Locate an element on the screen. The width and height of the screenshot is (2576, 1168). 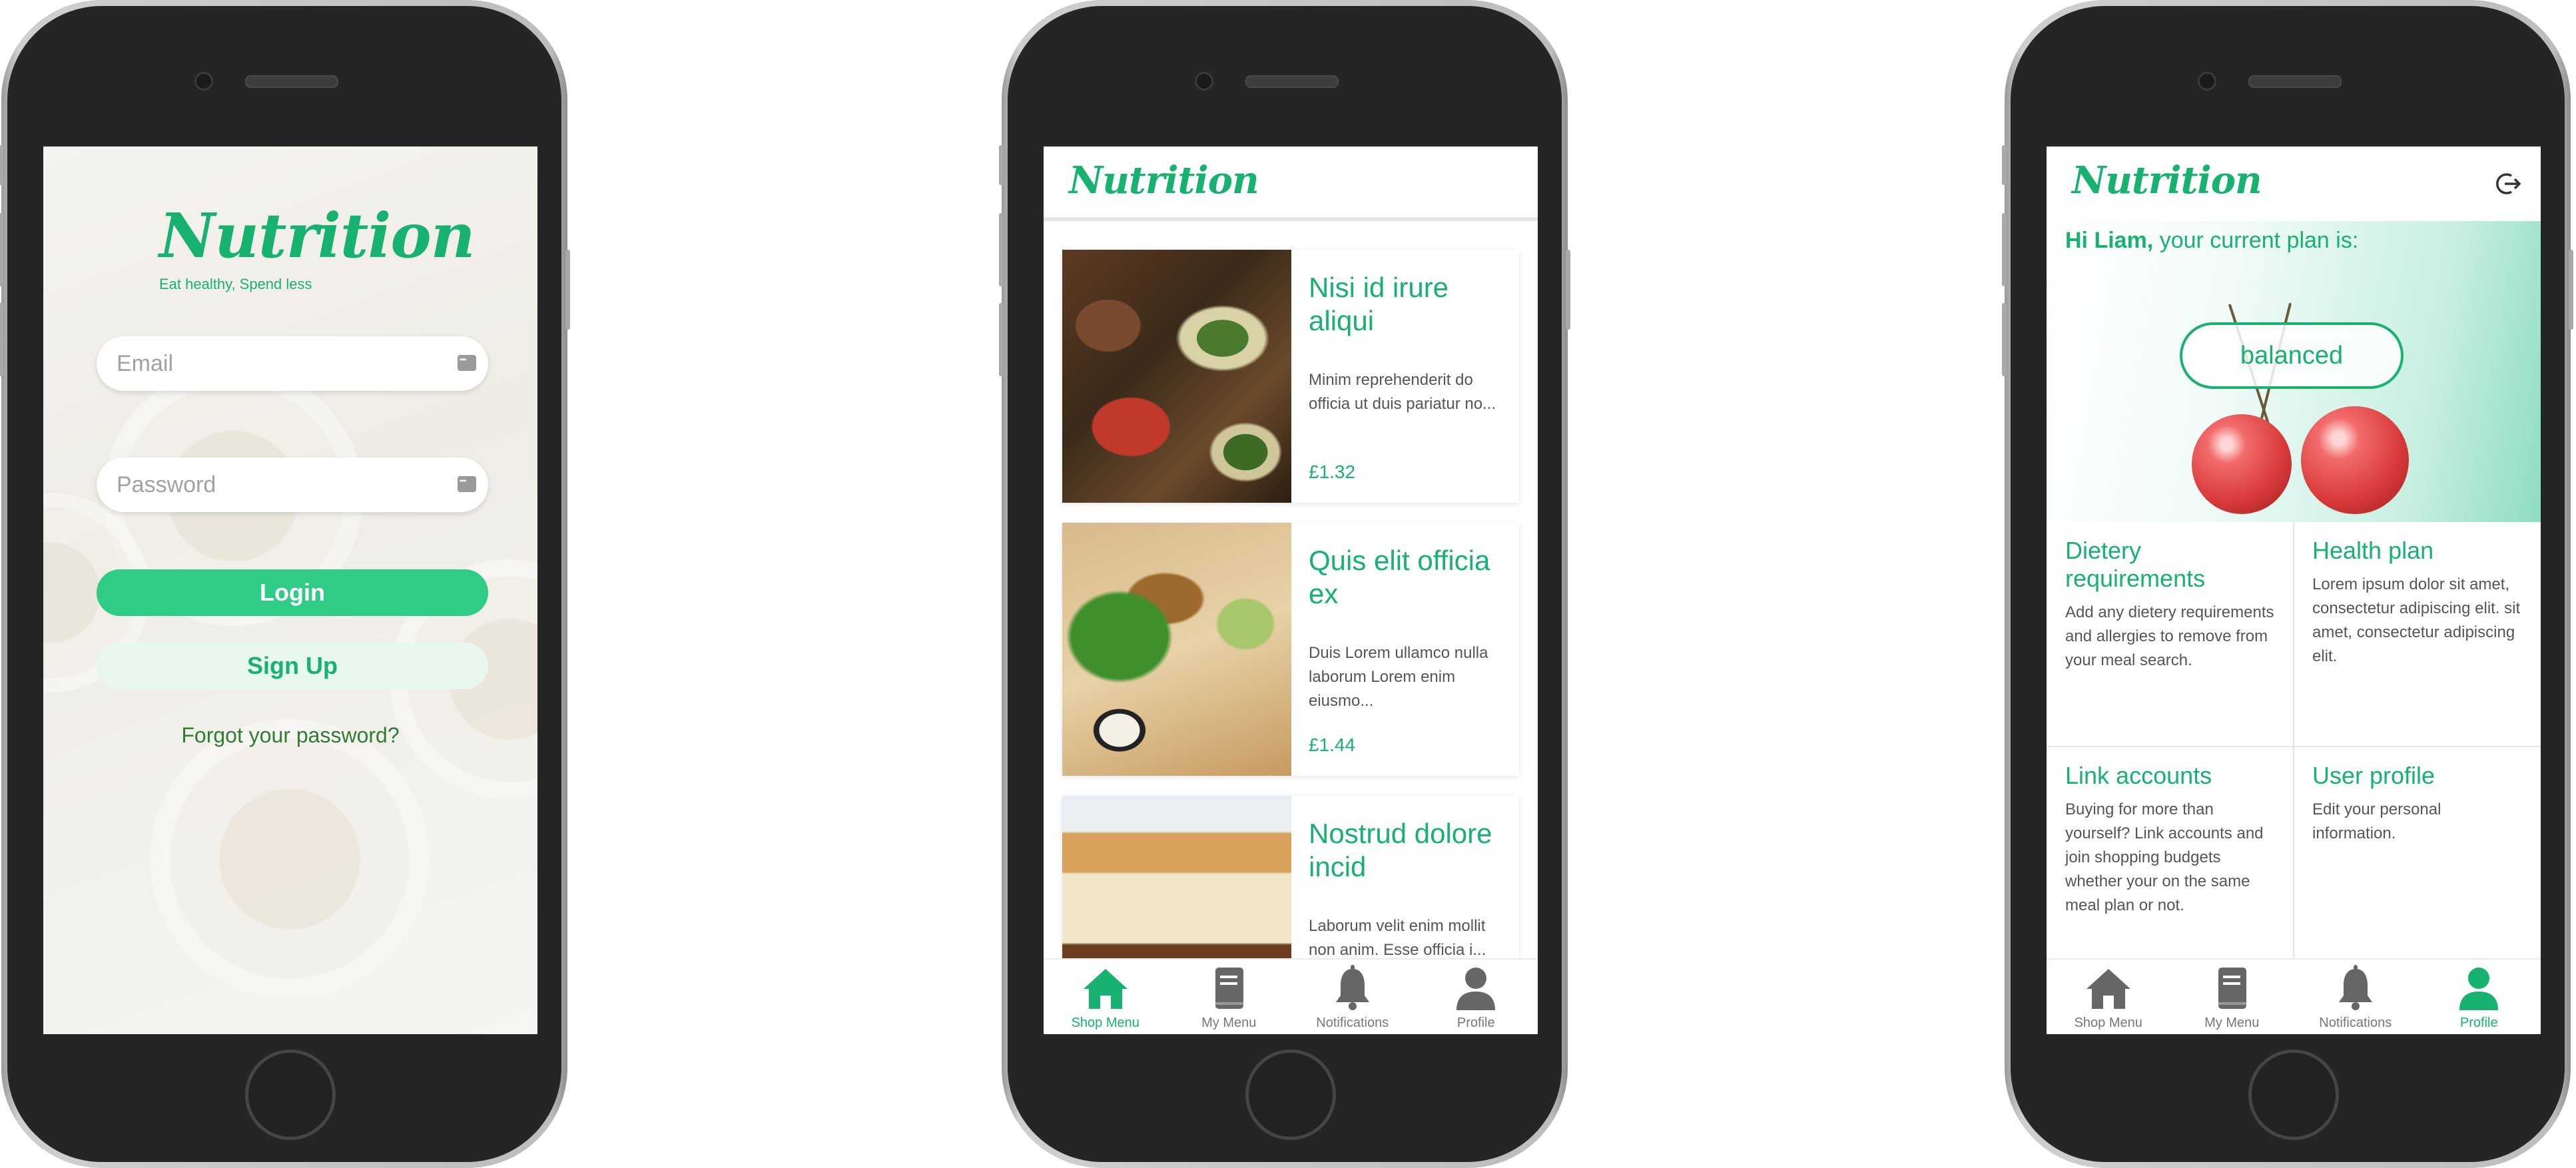
password-field is located at coordinates (292, 484).